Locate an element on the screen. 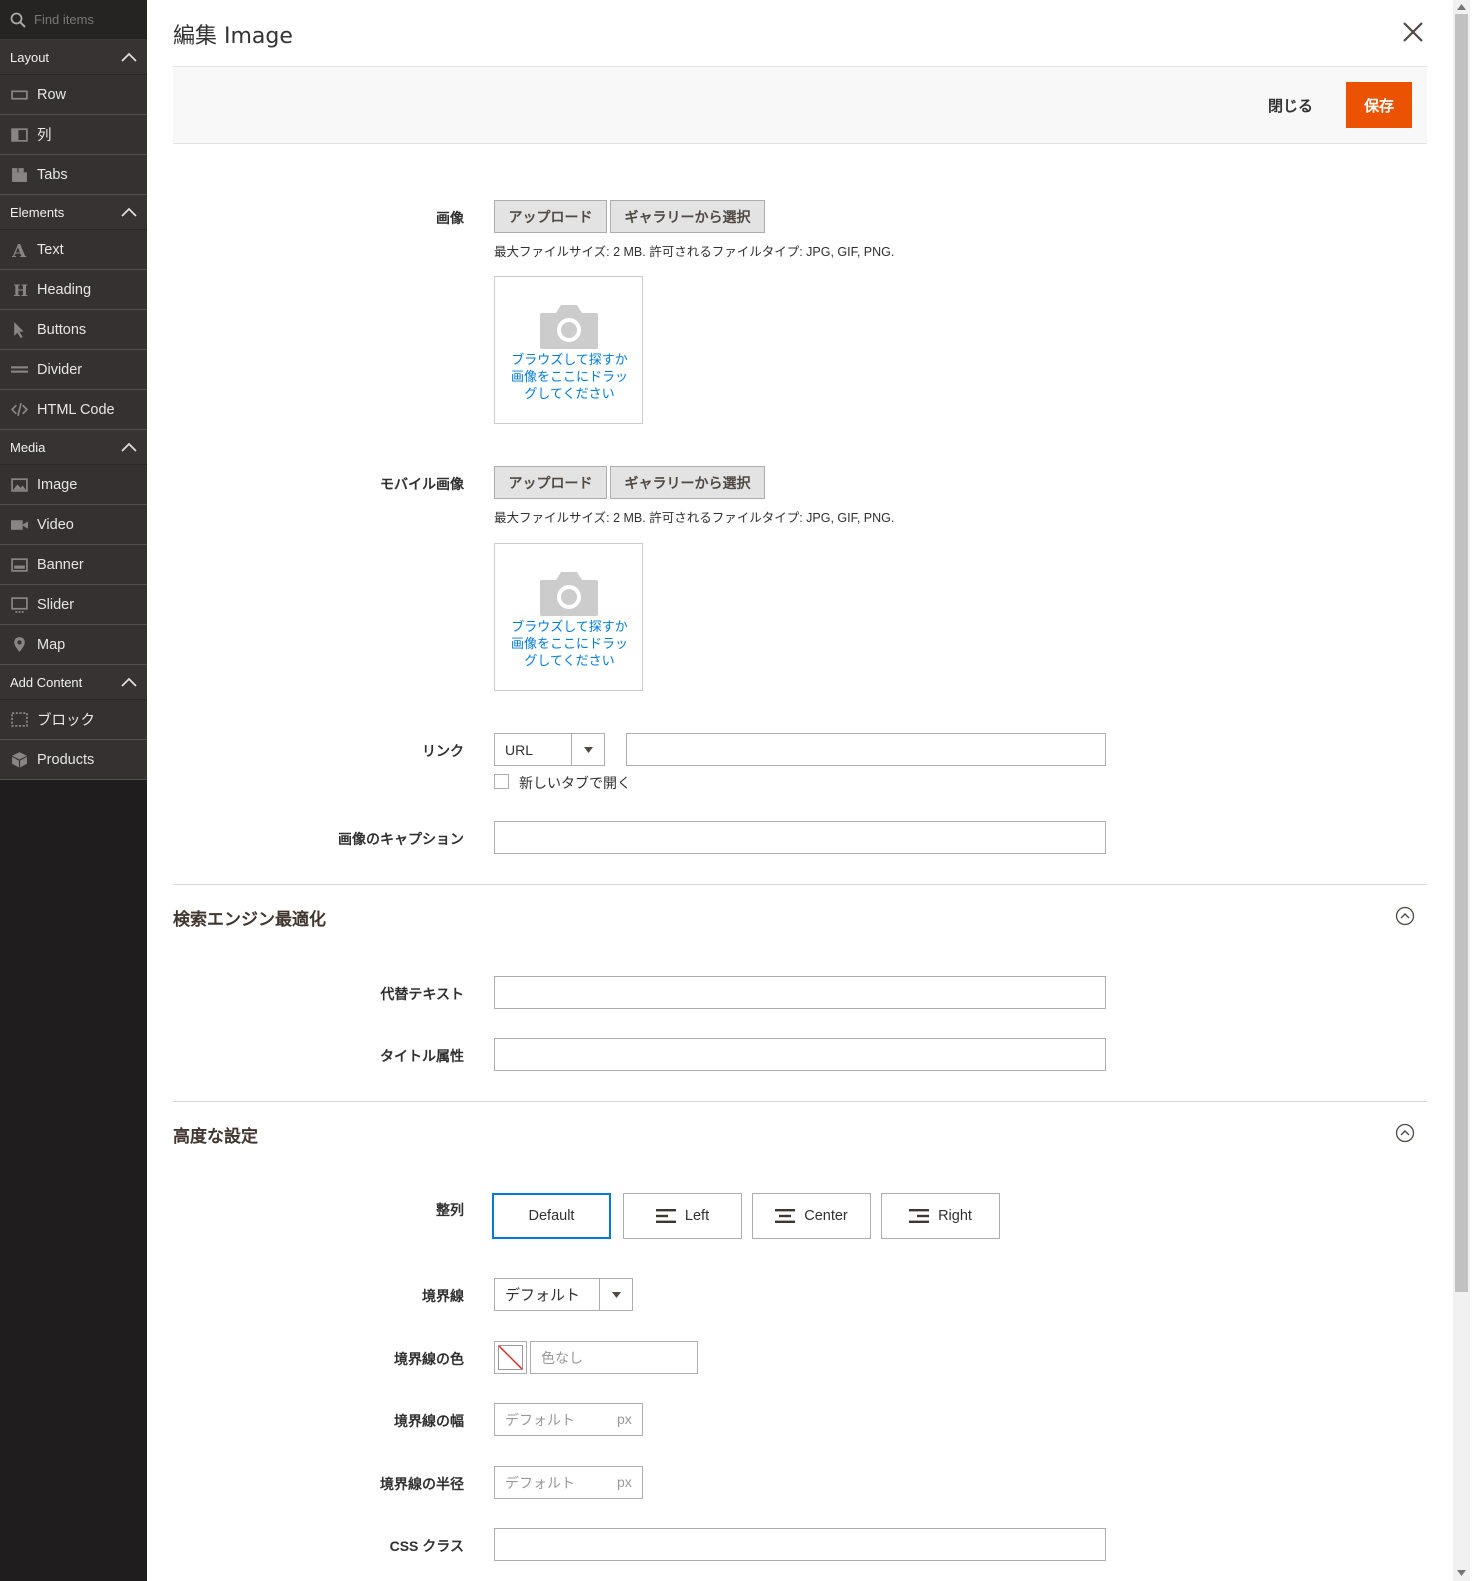 Image resolution: width=1482 pixels, height=1581 pixels. modal-title: 編集 Image is located at coordinates (233, 36).